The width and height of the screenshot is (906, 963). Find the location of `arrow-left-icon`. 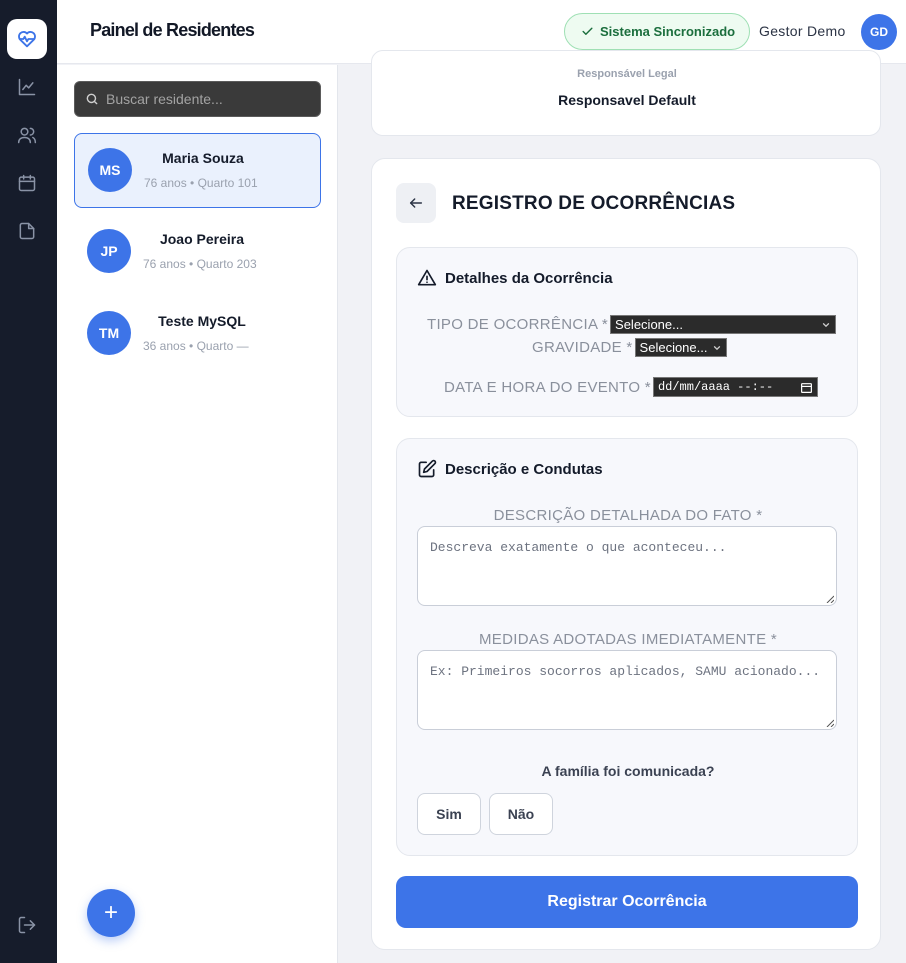

arrow-left-icon is located at coordinates (416, 203).